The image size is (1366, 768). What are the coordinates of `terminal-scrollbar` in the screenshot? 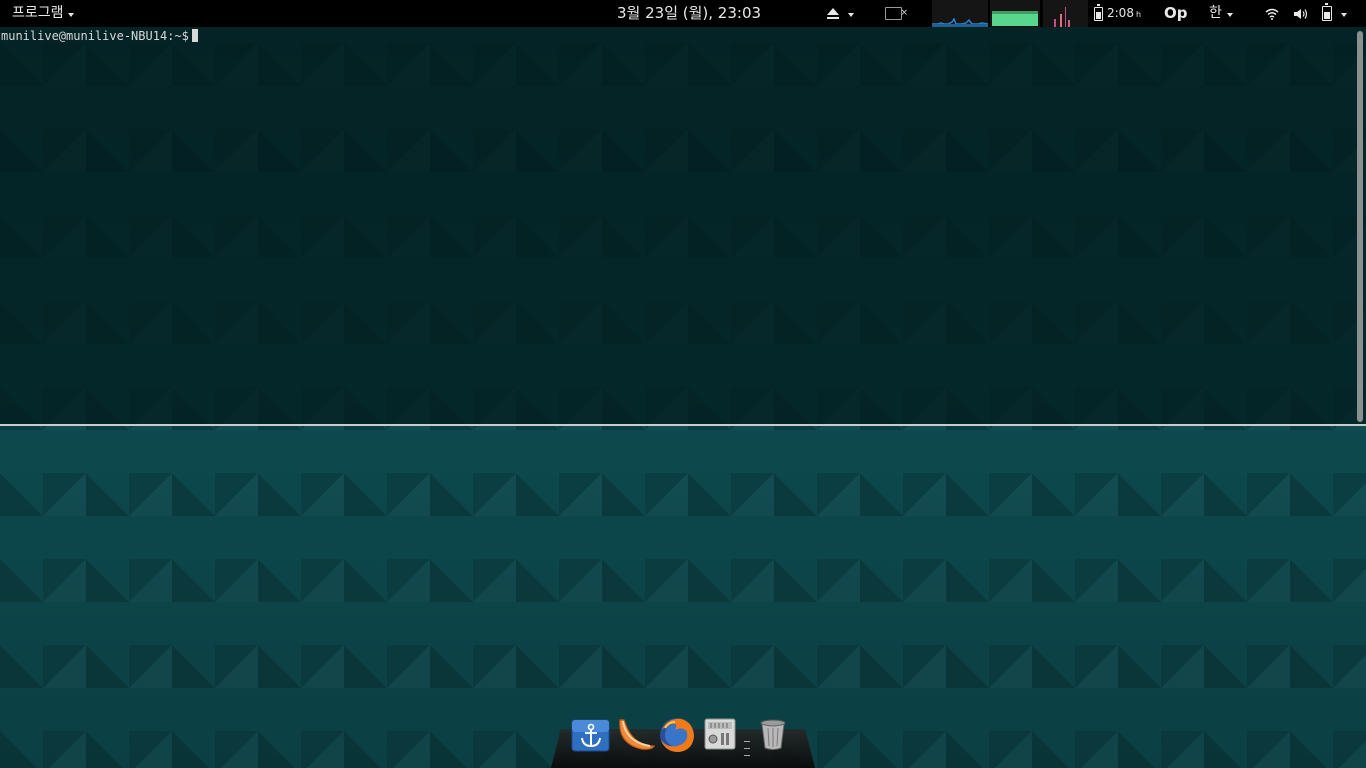 It's located at (1360, 226).